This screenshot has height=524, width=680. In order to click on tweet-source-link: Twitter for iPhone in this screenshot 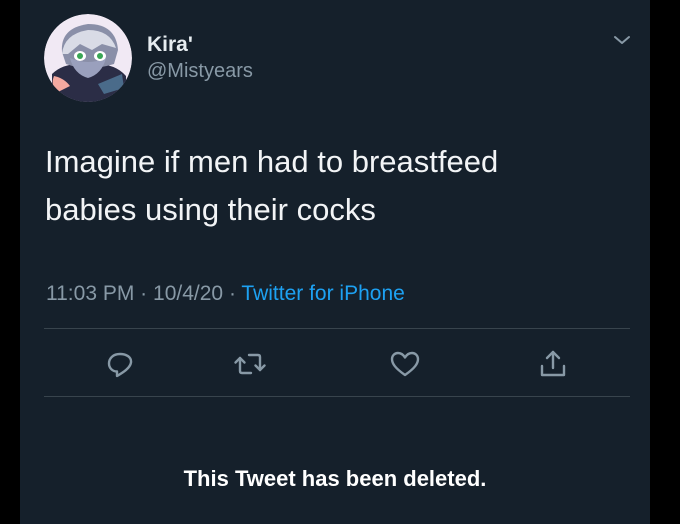, I will do `click(322, 293)`.